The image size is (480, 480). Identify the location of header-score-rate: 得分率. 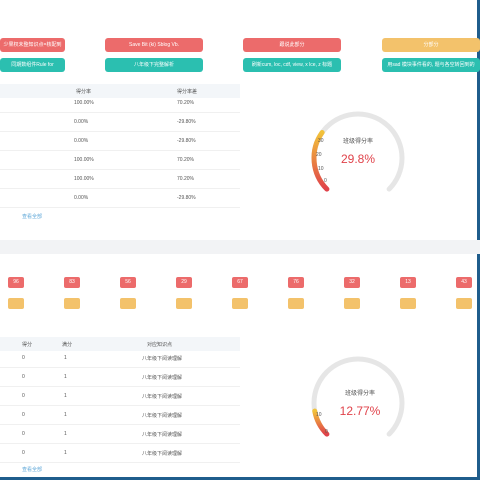
(84, 92).